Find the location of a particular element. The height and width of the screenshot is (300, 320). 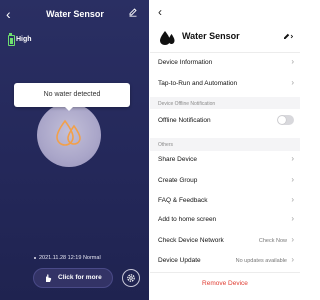

click-for-more-label: Click for more is located at coordinates (80, 277).